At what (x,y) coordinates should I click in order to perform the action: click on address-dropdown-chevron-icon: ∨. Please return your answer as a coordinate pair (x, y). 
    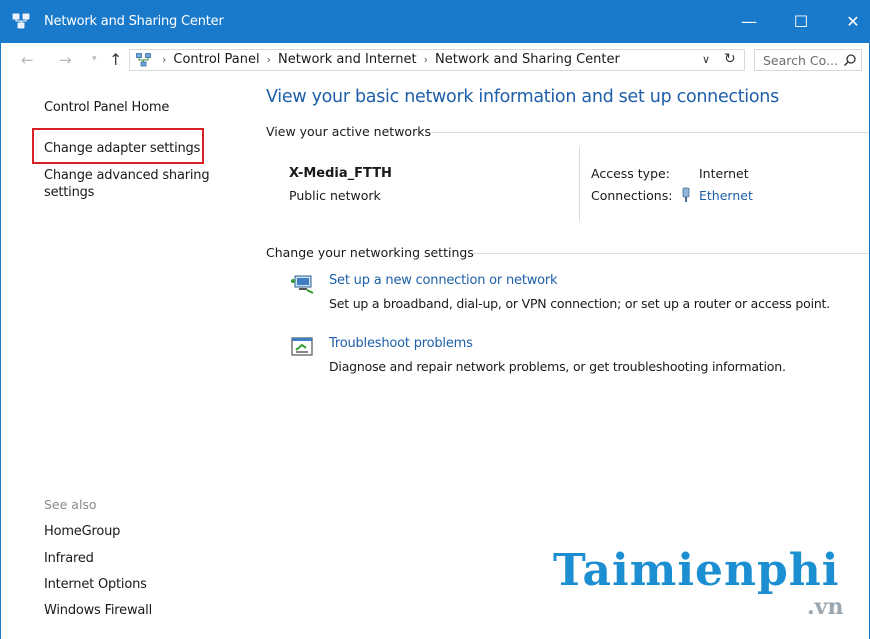
    Looking at the image, I should click on (706, 59).